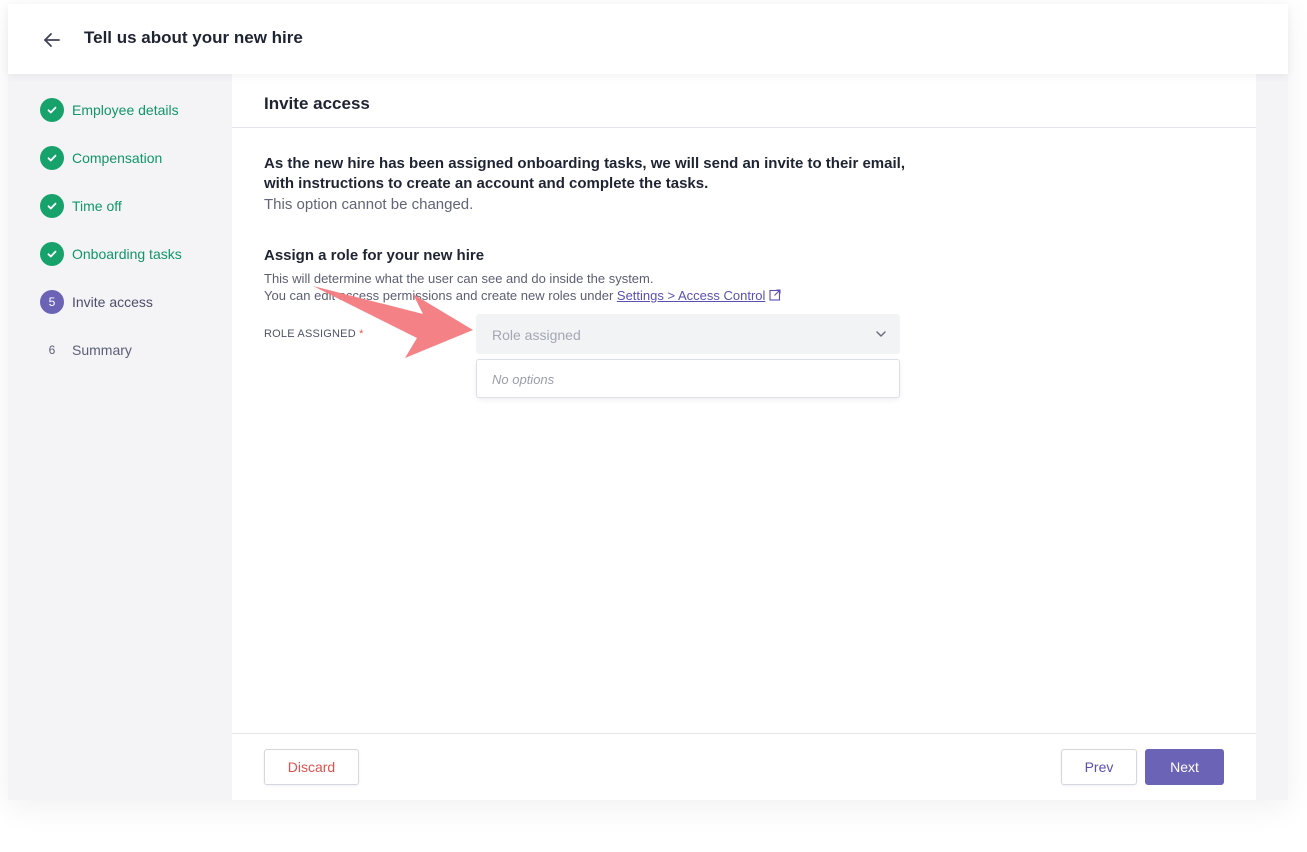 This screenshot has width=1307, height=852. I want to click on panel-header: Invite access, so click(744, 101).